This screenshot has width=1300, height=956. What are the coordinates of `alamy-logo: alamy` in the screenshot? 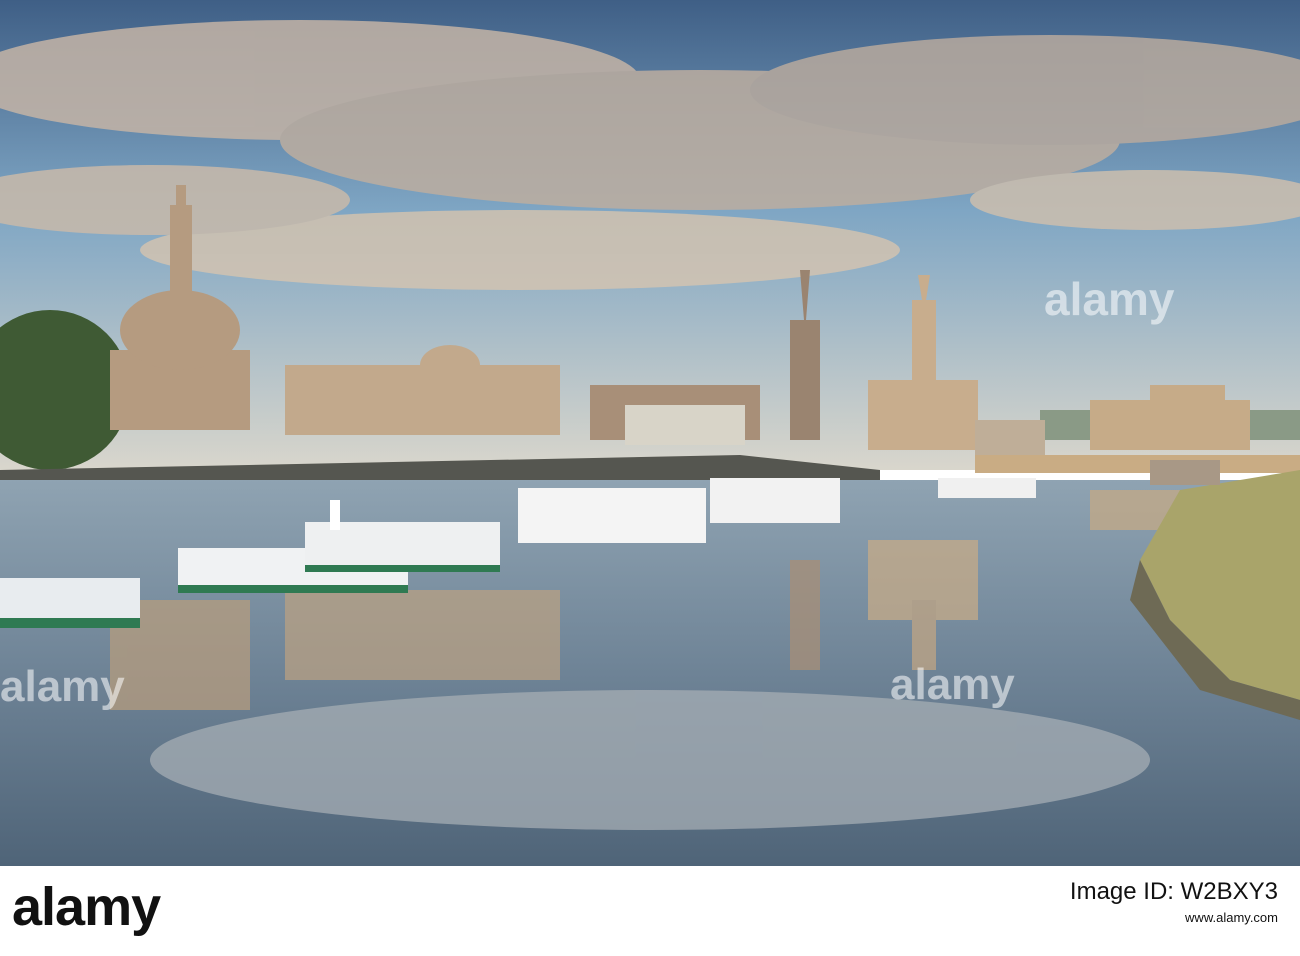 It's located at (86, 907).